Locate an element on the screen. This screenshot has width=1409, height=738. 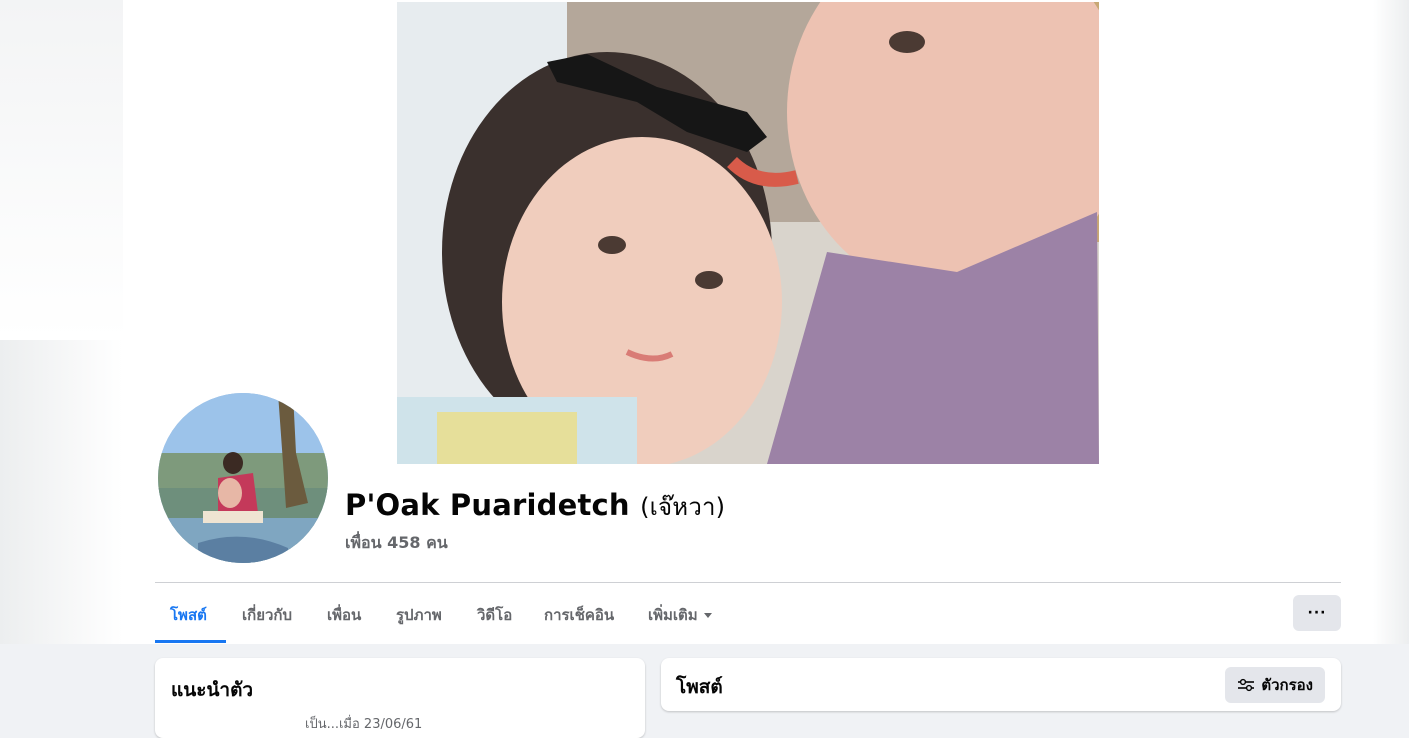
filter-button: ตัวกรอง is located at coordinates (1275, 685).